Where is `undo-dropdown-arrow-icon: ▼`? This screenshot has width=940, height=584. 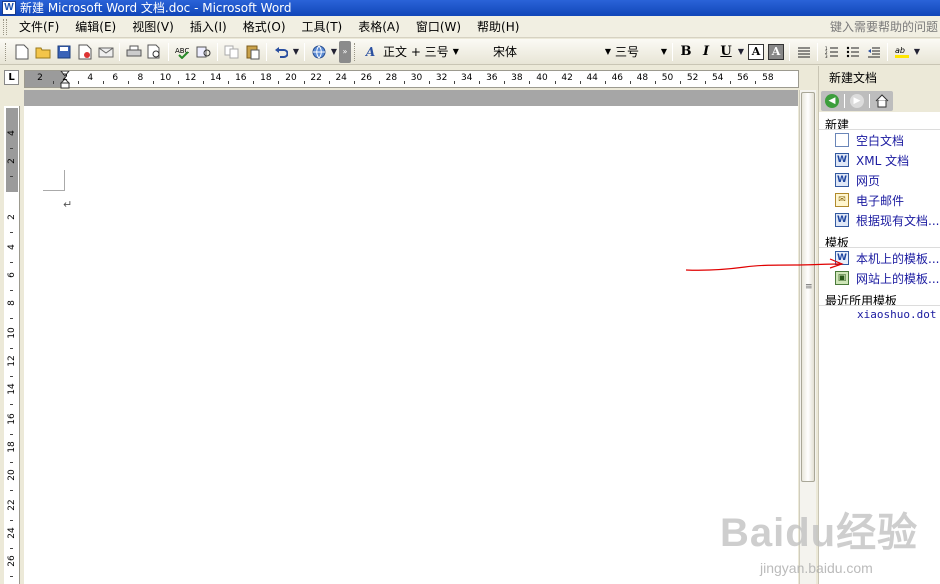 undo-dropdown-arrow-icon: ▼ is located at coordinates (296, 51).